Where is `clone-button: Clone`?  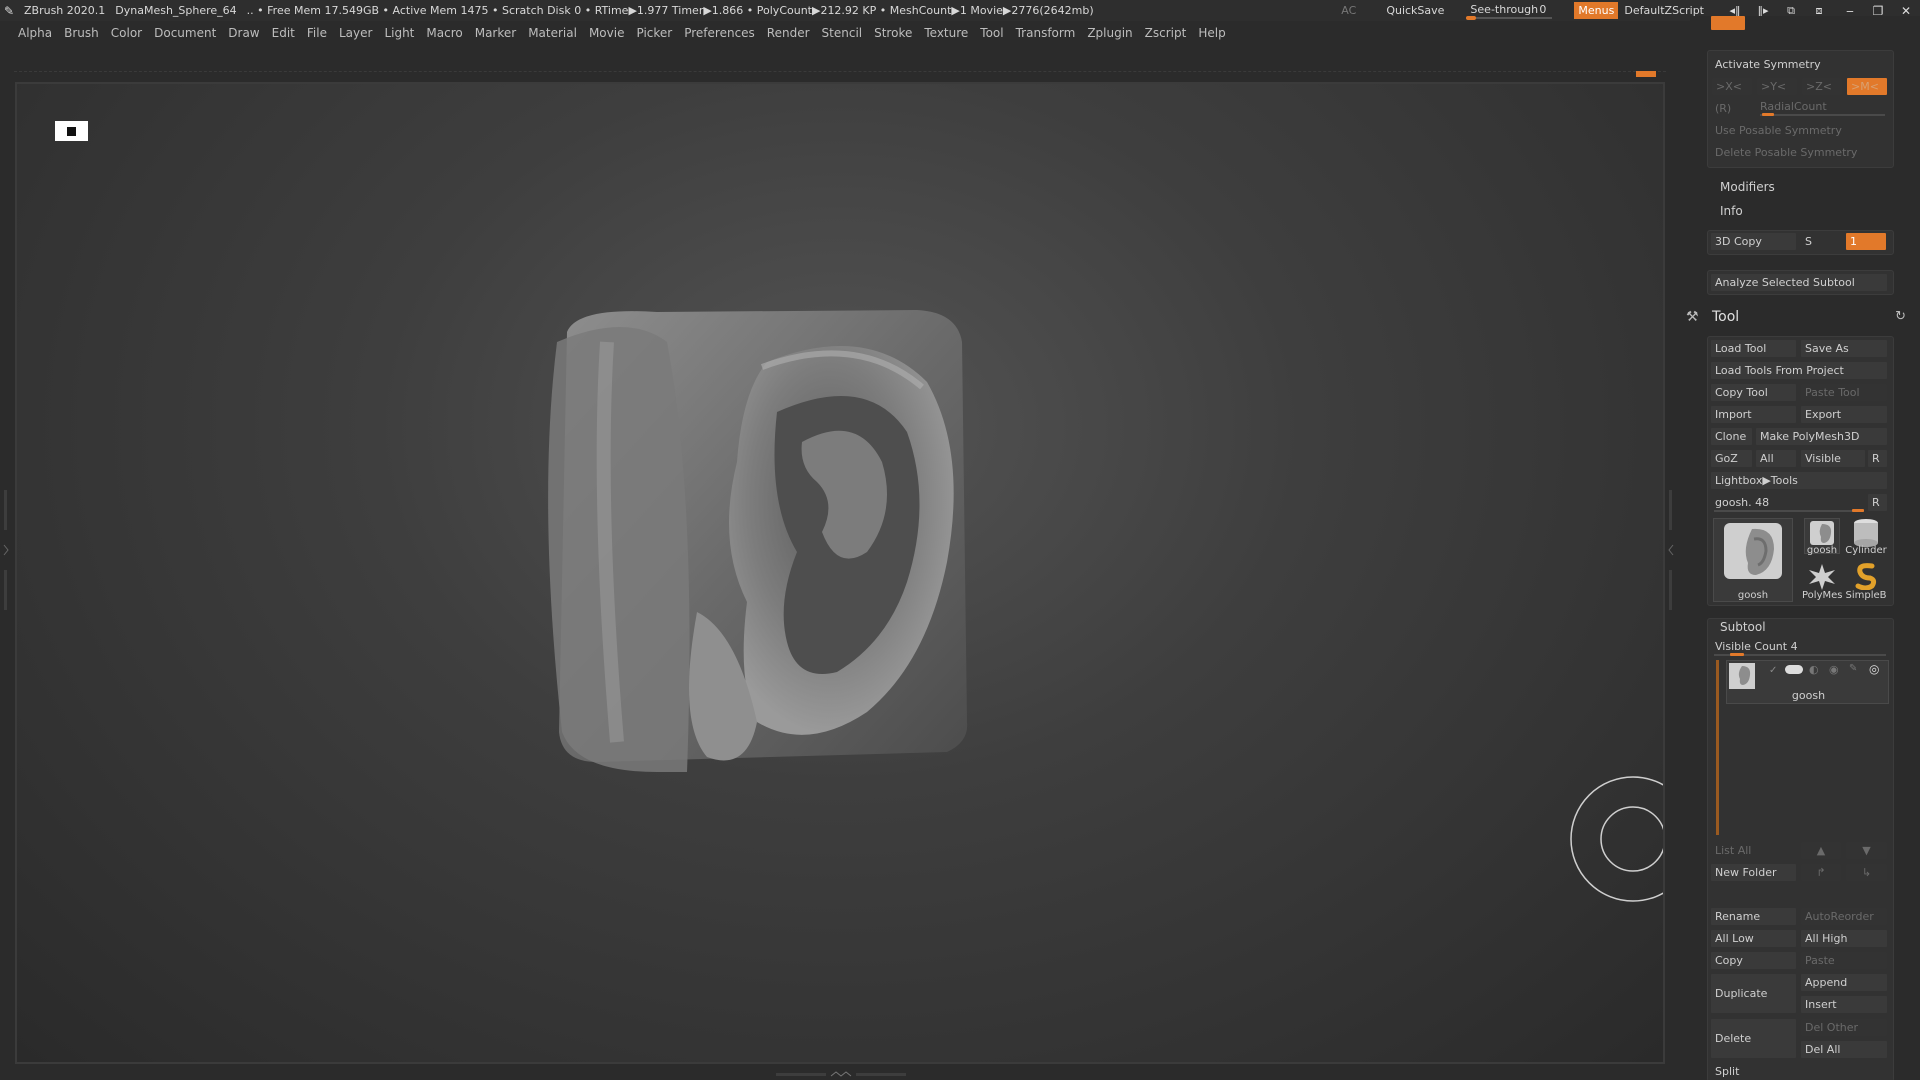
clone-button: Clone is located at coordinates (1731, 436).